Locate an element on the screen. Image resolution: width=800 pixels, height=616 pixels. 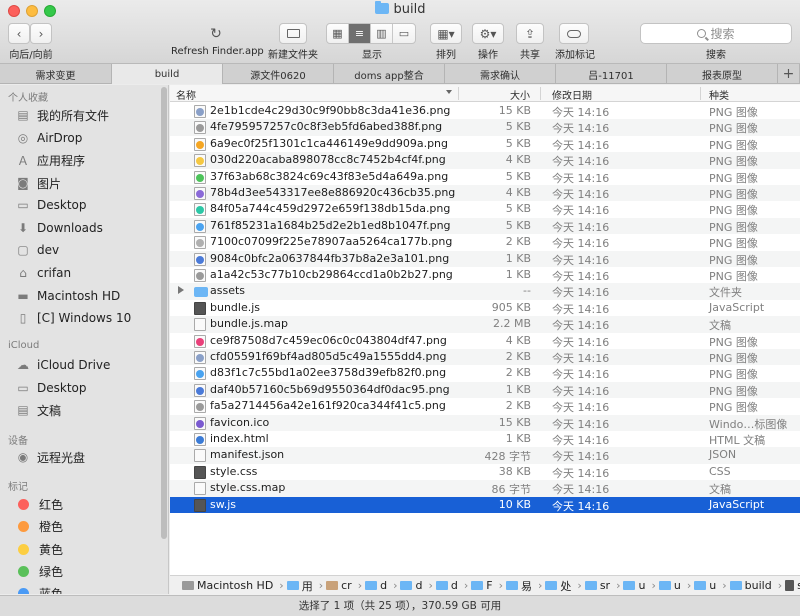
file-row: bundle.js.map 2.2 MB 今天 14:16 文稿 is located at coordinates (485, 324).